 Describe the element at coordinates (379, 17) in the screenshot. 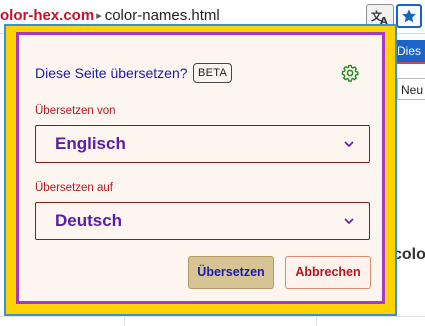

I see `translate-icon: 文 A` at that location.